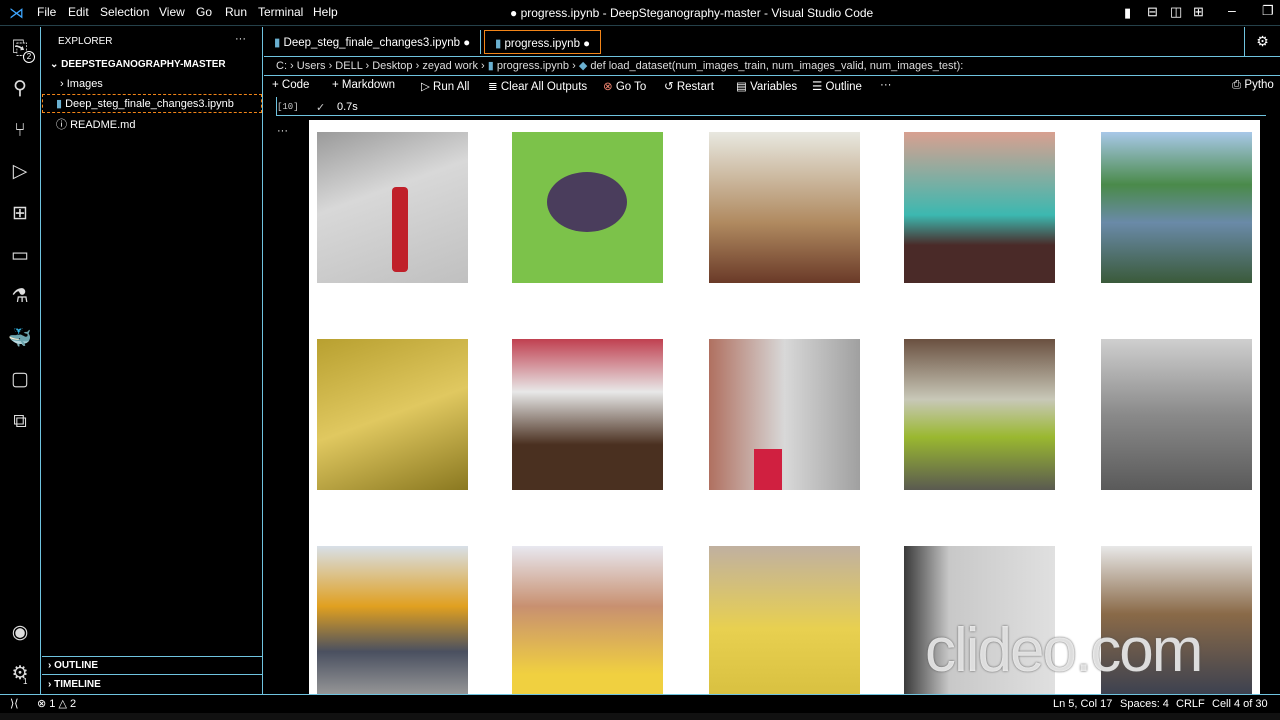  What do you see at coordinates (587, 620) in the screenshot?
I see `output-image-women-eating` at bounding box center [587, 620].